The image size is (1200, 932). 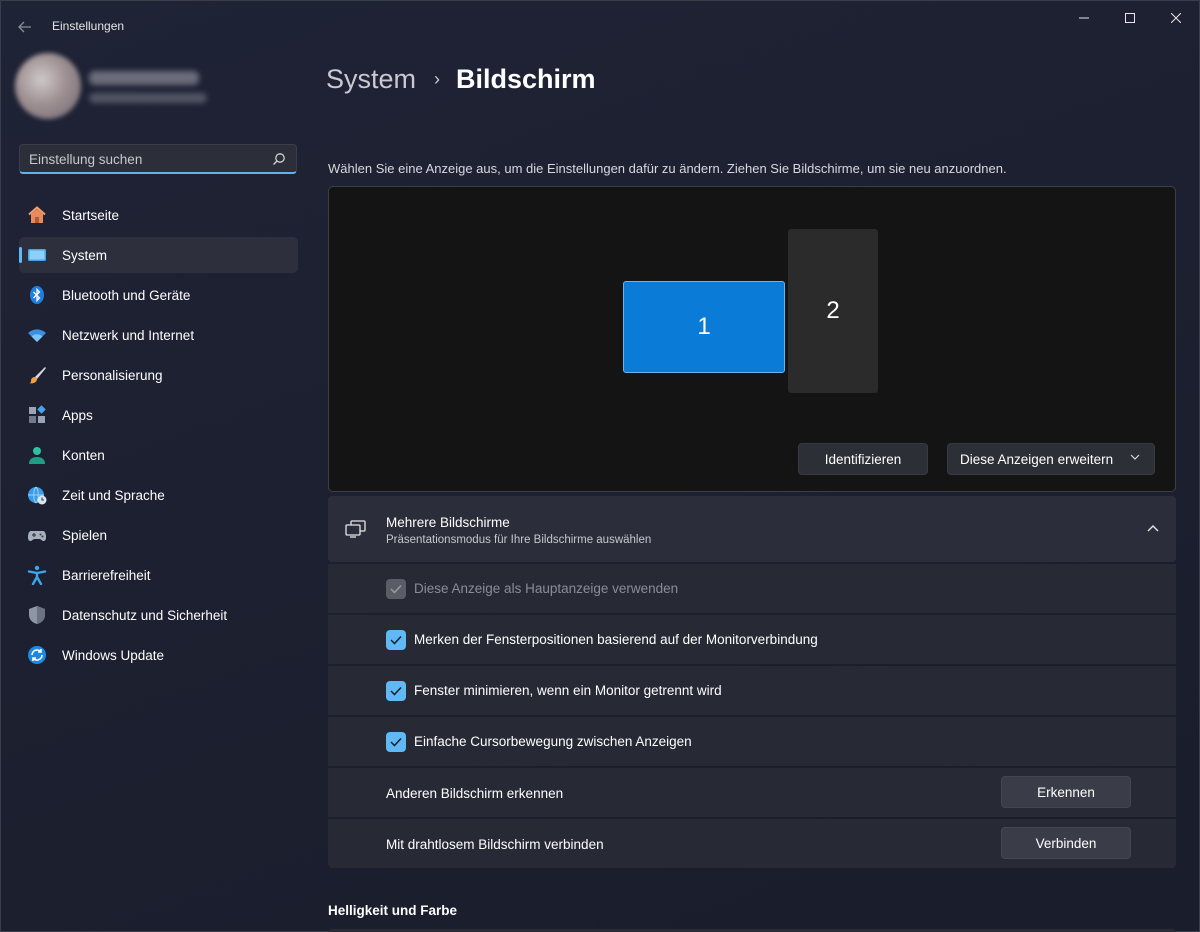 What do you see at coordinates (158, 575) in the screenshot?
I see `sidebar-item-barrierefreiheit: Barrierefreiheit` at bounding box center [158, 575].